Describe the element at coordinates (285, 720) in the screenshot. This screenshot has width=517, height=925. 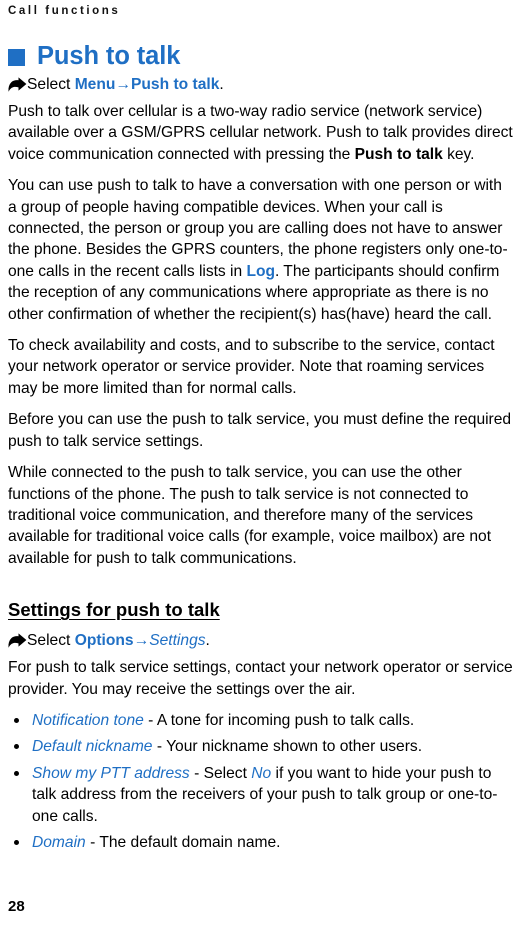
I see `setting-description: A tone for incoming push to talk calls.` at that location.